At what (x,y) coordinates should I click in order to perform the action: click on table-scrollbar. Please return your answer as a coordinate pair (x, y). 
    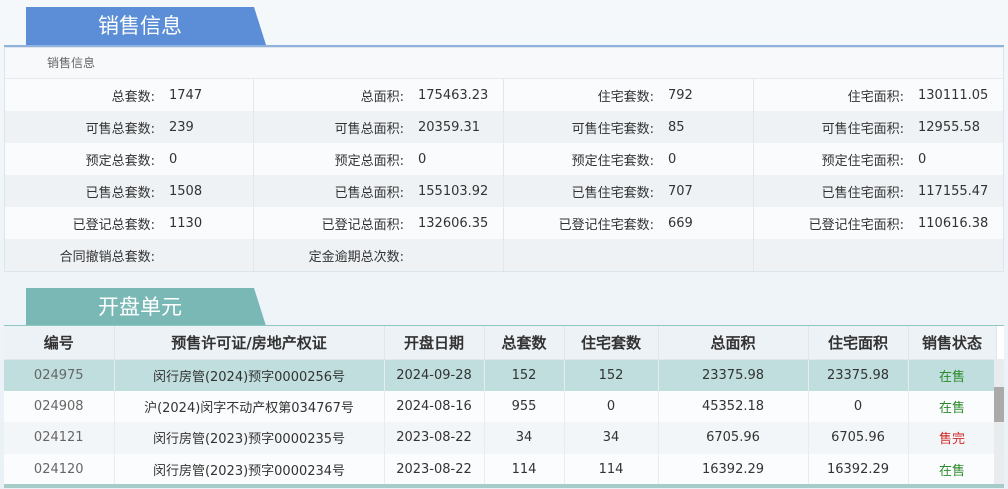
    Looking at the image, I should click on (999, 422).